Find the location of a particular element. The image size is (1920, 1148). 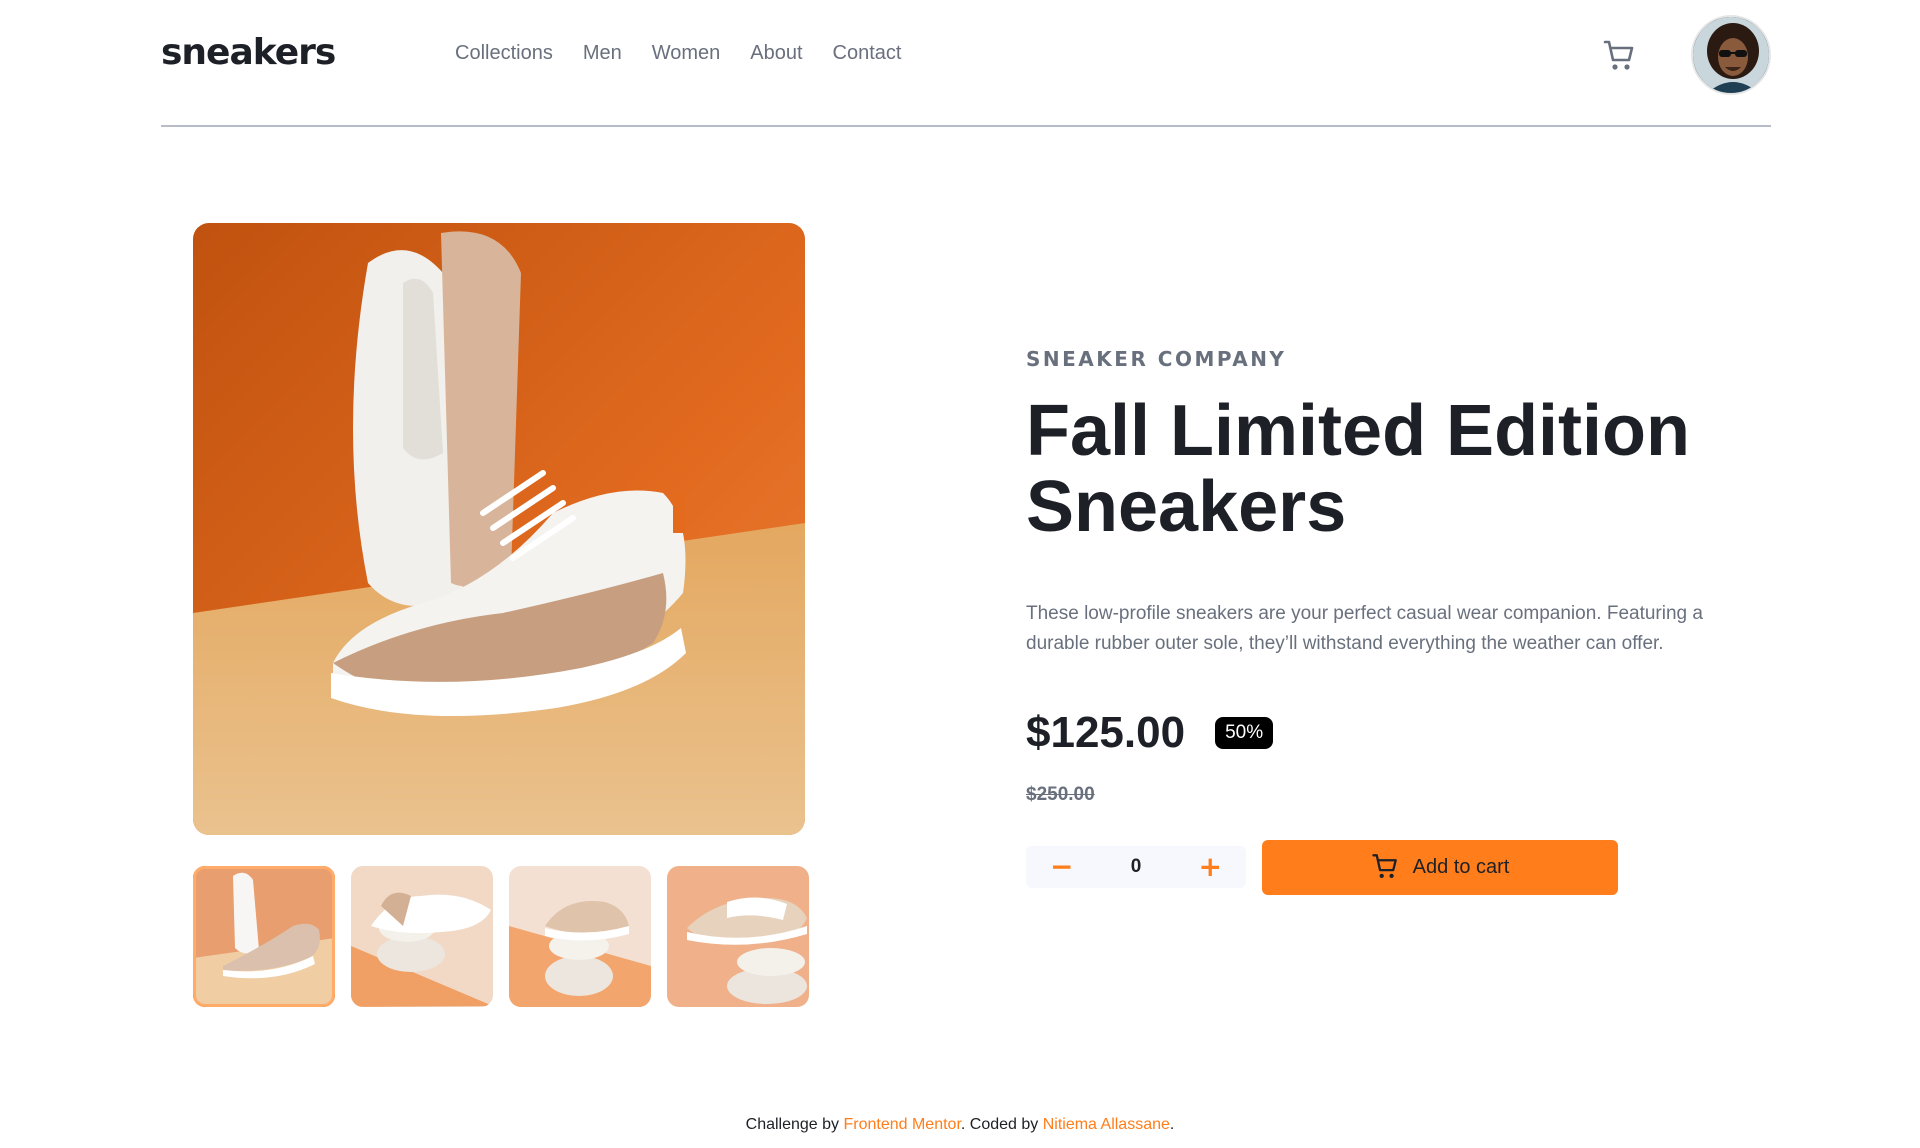

nav-collections: Collections is located at coordinates (504, 53).